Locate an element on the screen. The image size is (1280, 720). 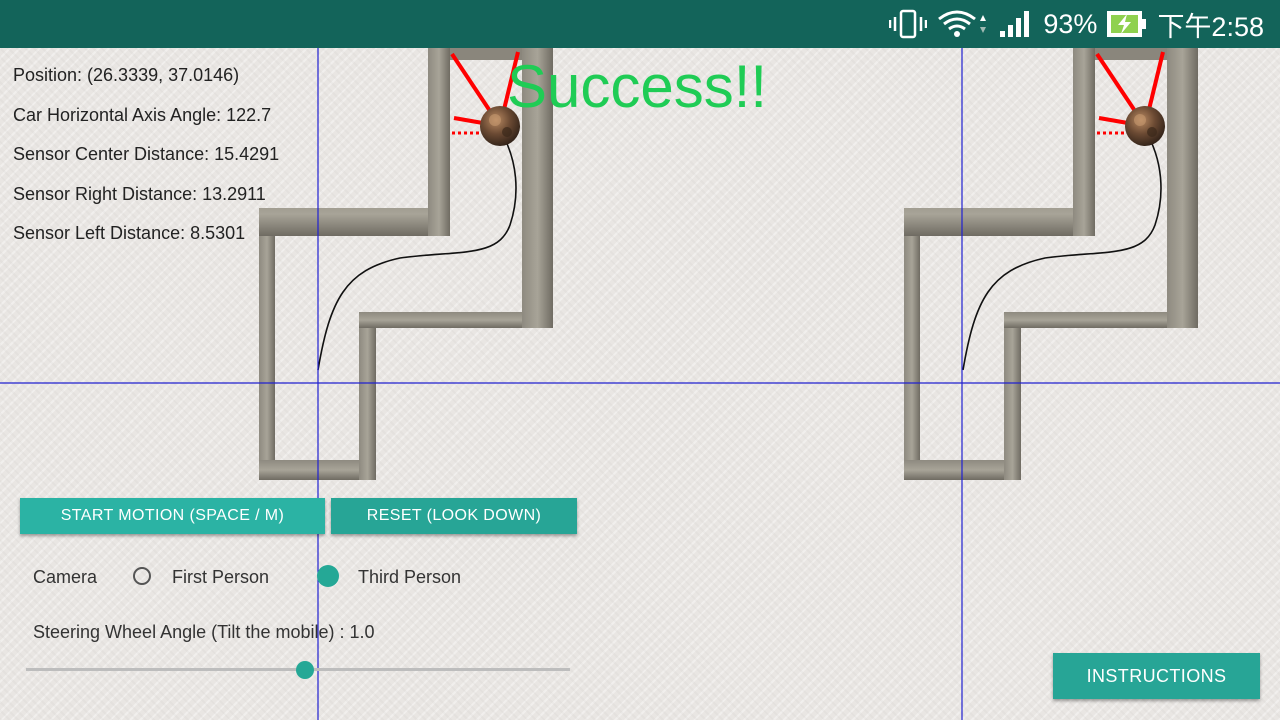
left-sensor-readout: Sensor Left Distance: 8.5301 is located at coordinates (129, 233).